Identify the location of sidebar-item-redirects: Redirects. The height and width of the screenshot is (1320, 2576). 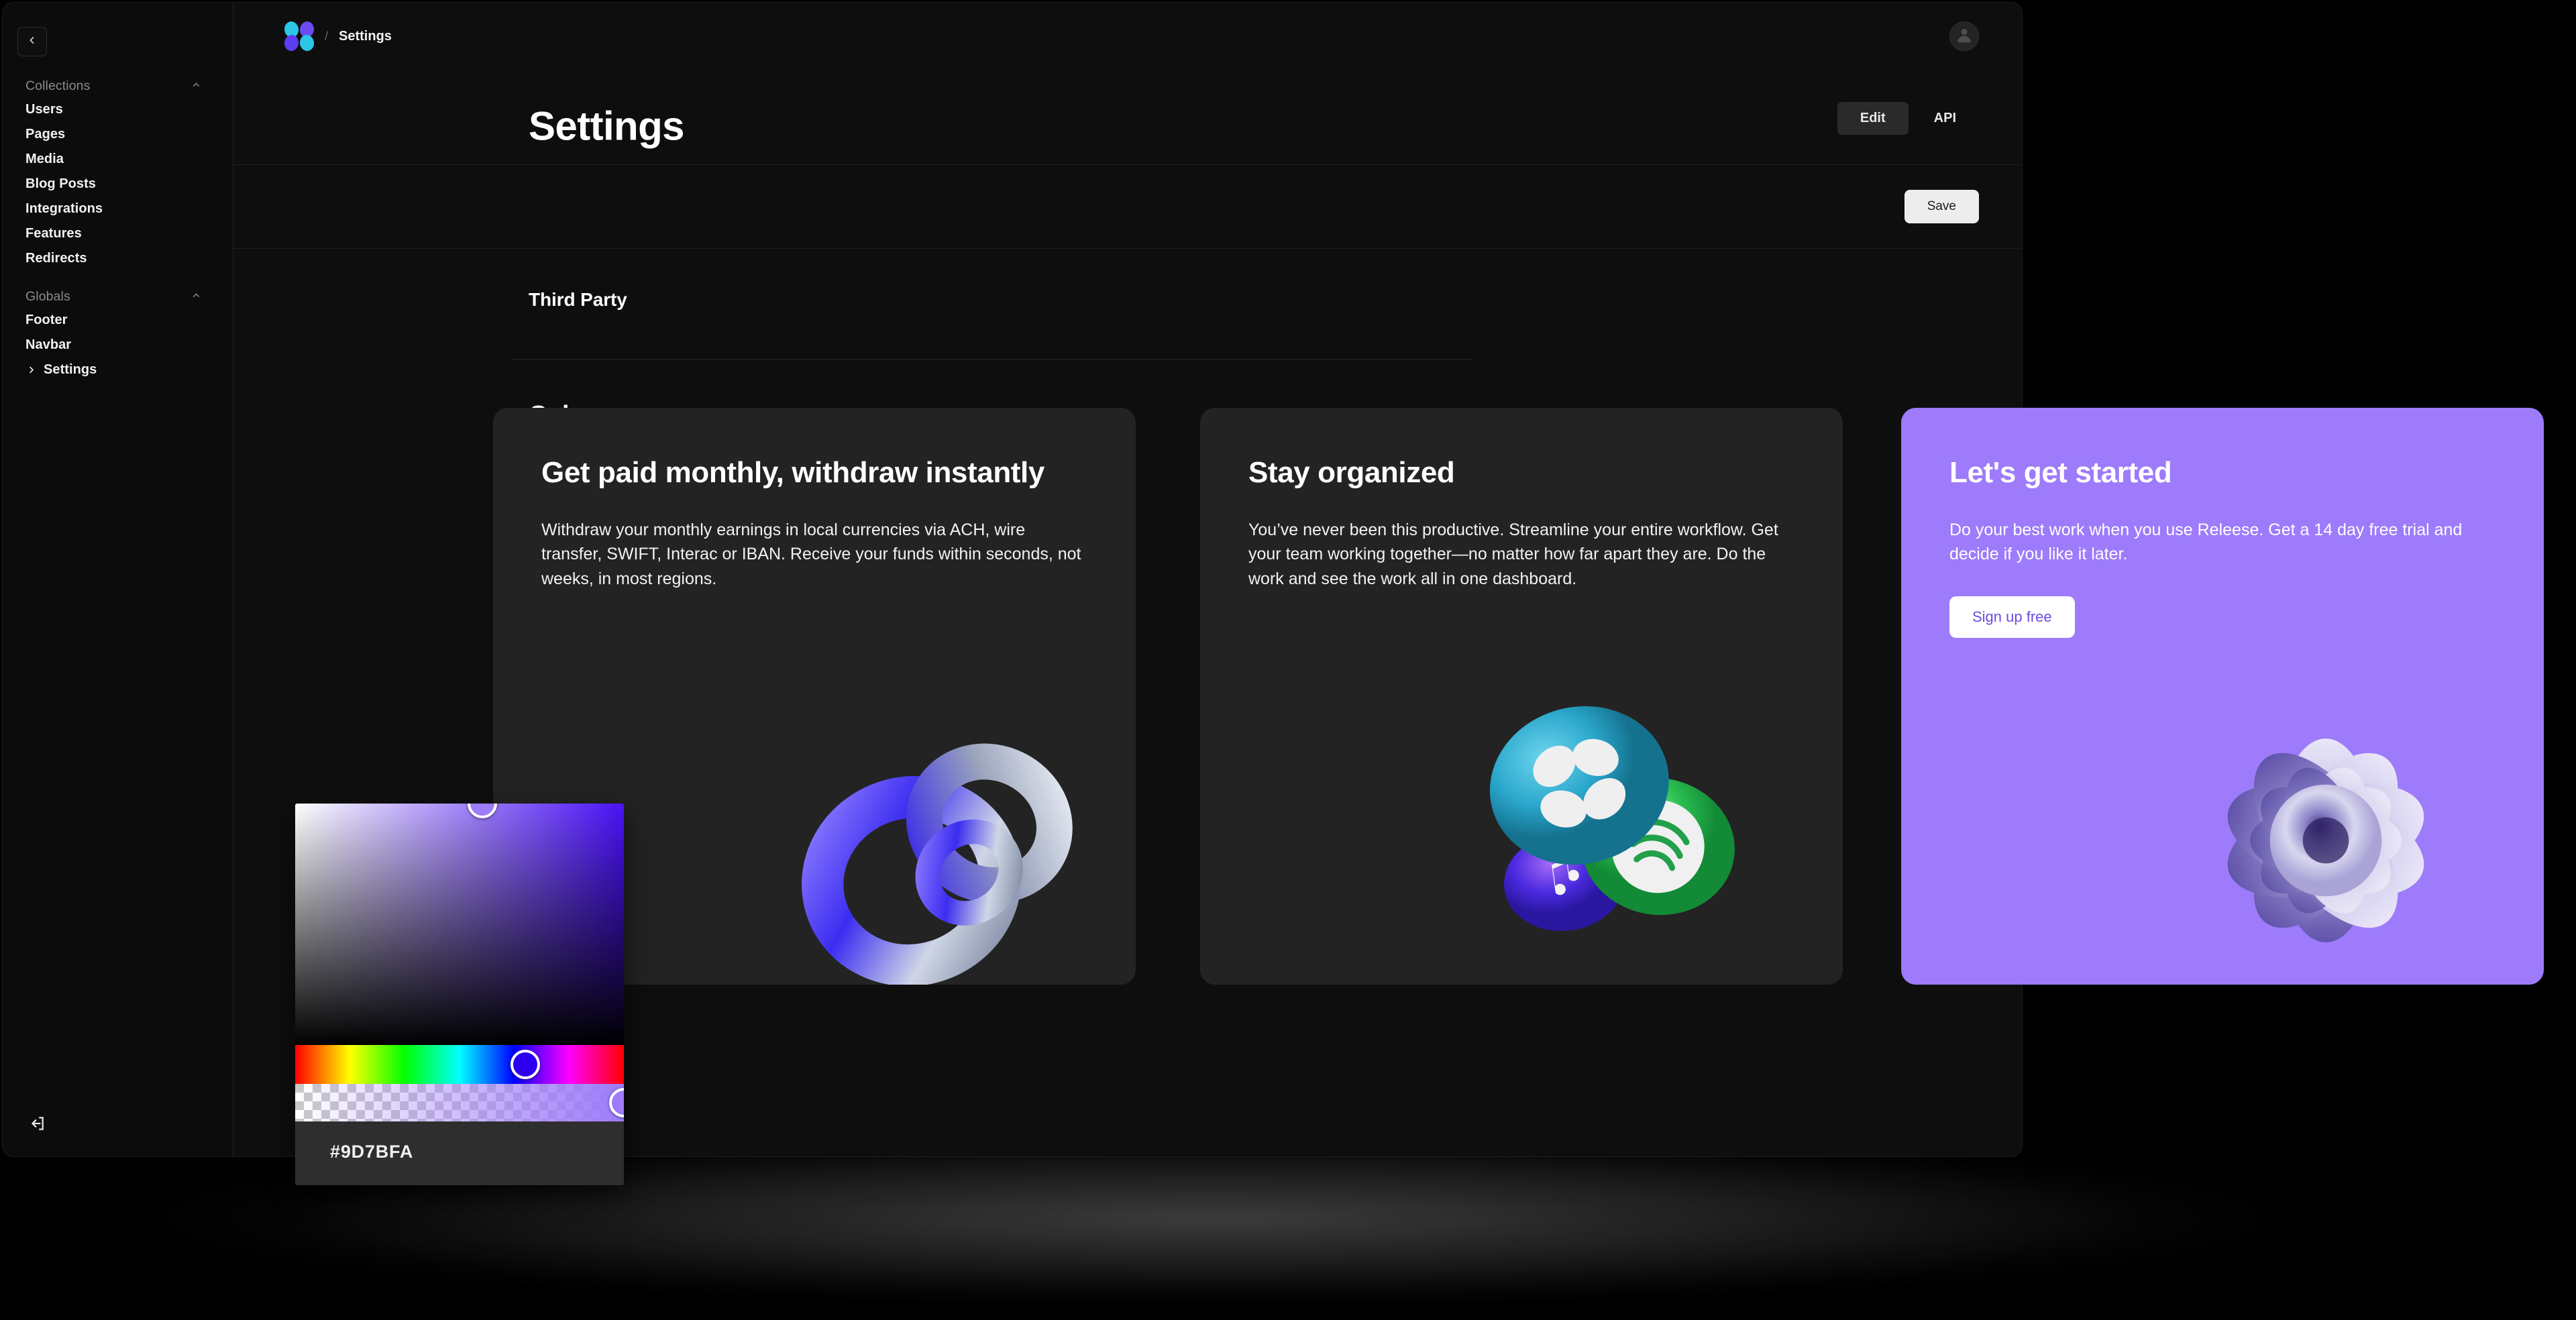
(118, 259).